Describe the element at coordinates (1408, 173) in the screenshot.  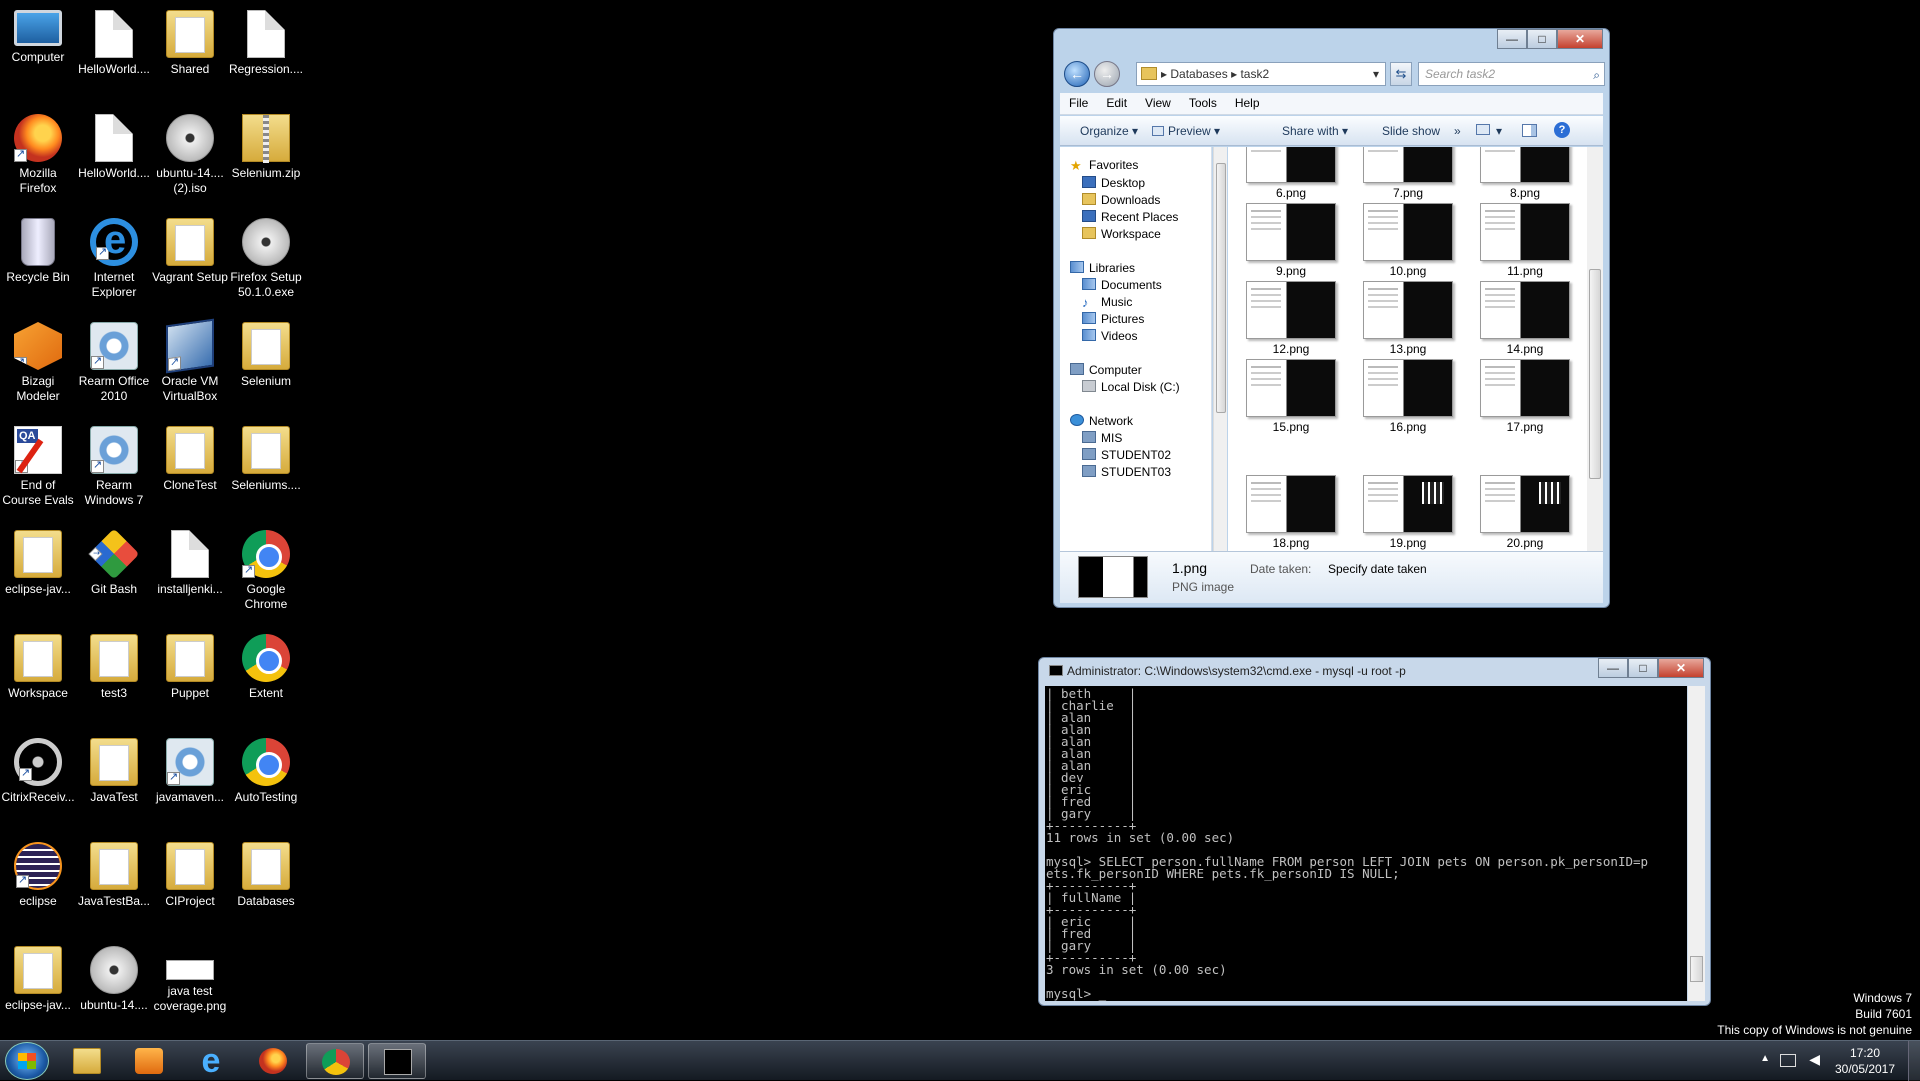
I see `file-thumbnail: 7.png` at that location.